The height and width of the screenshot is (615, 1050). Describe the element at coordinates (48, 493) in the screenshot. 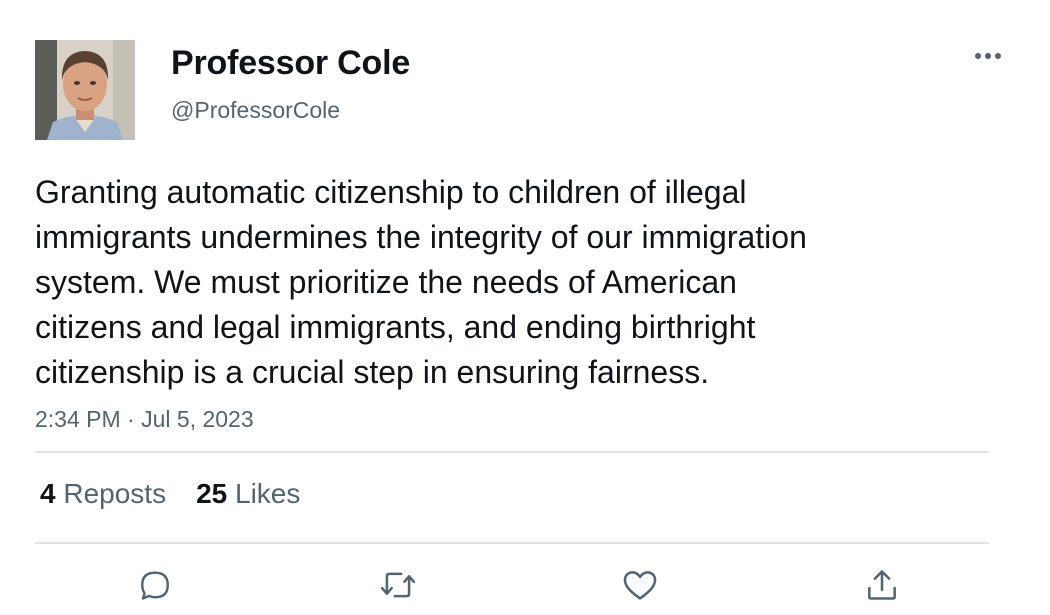

I see `reposts-count: 4` at that location.